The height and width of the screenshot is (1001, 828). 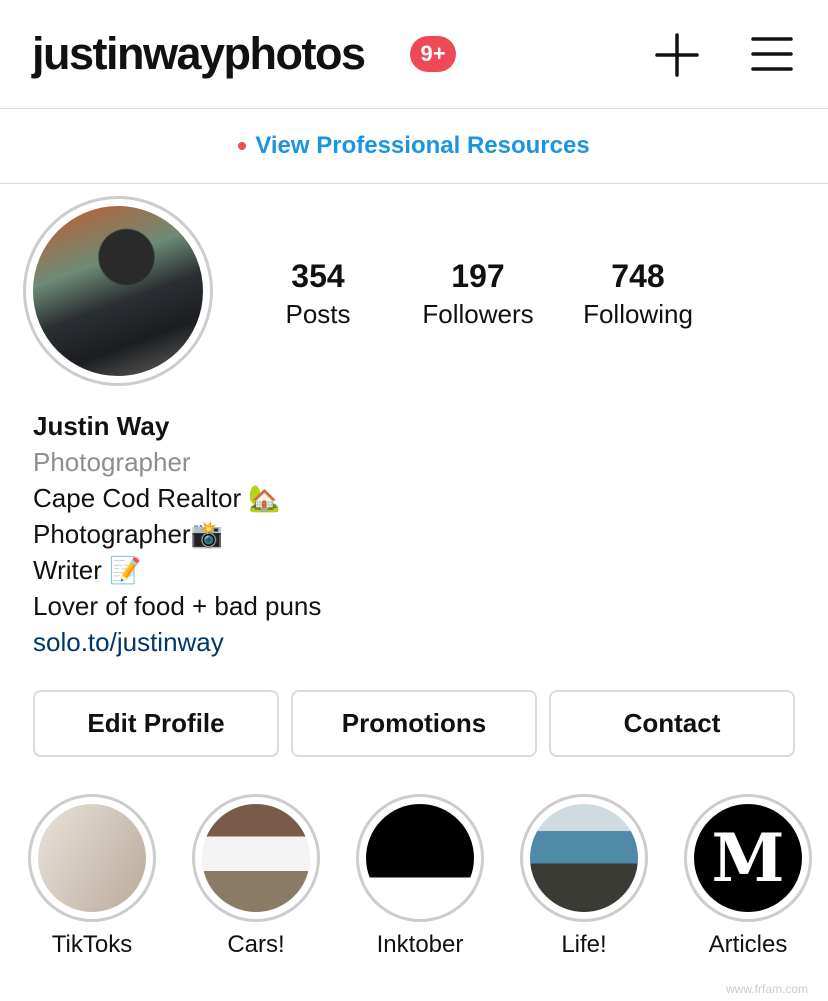 What do you see at coordinates (128, 642) in the screenshot?
I see `bio-link: solo.to/justinway` at bounding box center [128, 642].